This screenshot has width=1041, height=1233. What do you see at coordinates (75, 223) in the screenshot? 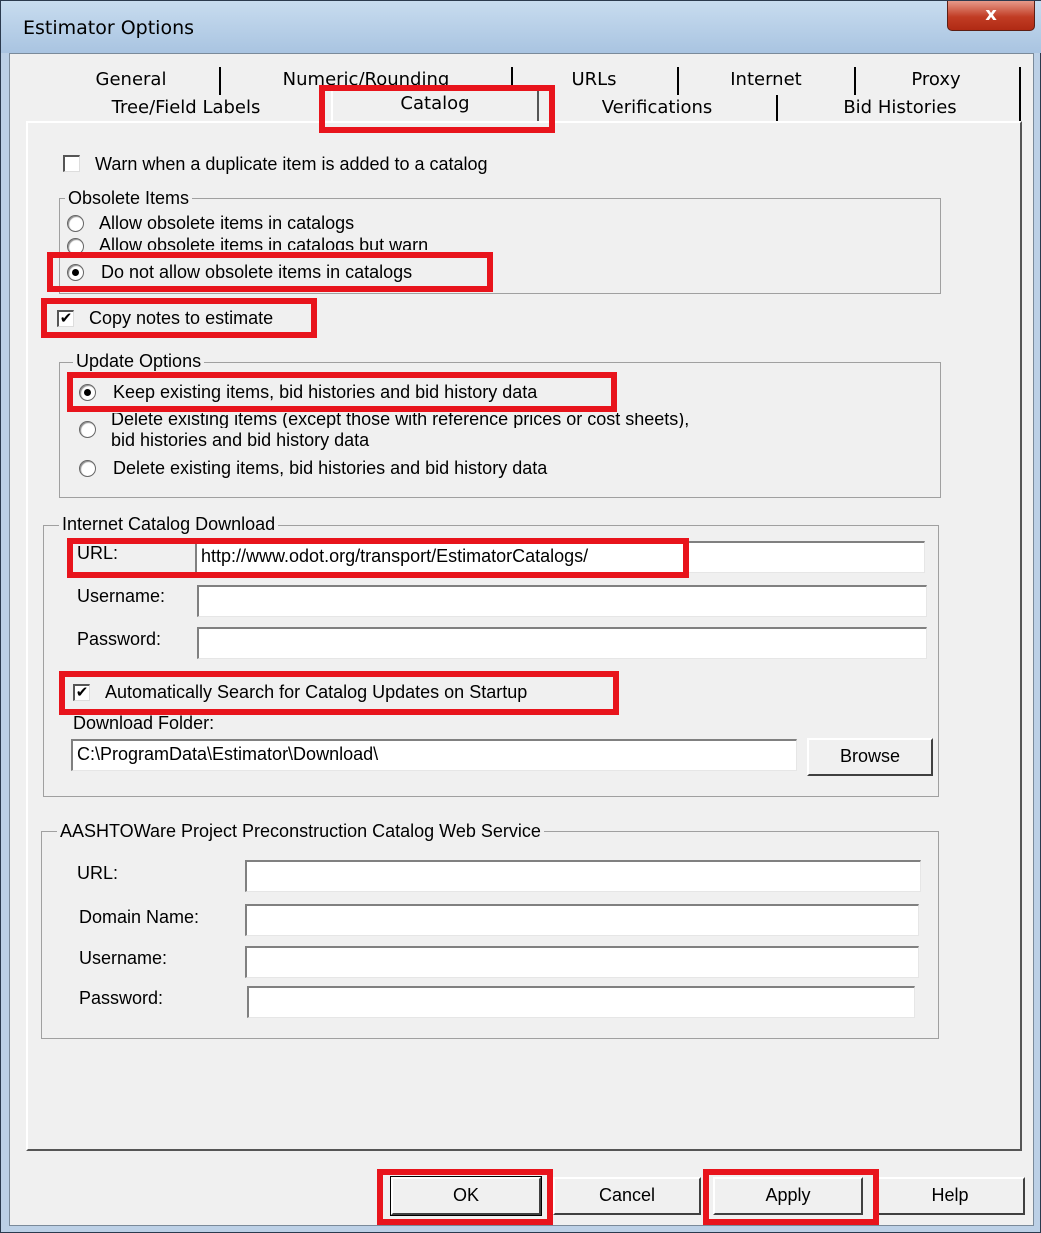
I see `radio-allow-obsolete` at bounding box center [75, 223].